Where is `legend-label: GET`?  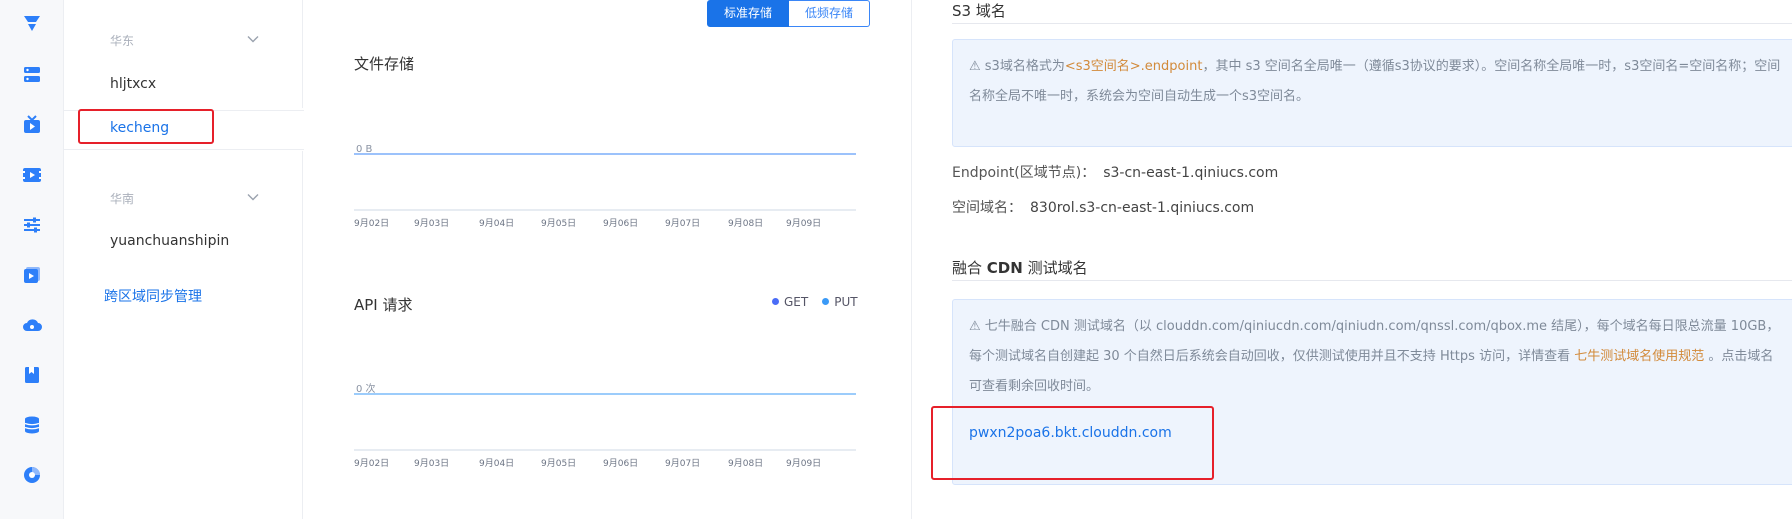
legend-label: GET is located at coordinates (796, 302).